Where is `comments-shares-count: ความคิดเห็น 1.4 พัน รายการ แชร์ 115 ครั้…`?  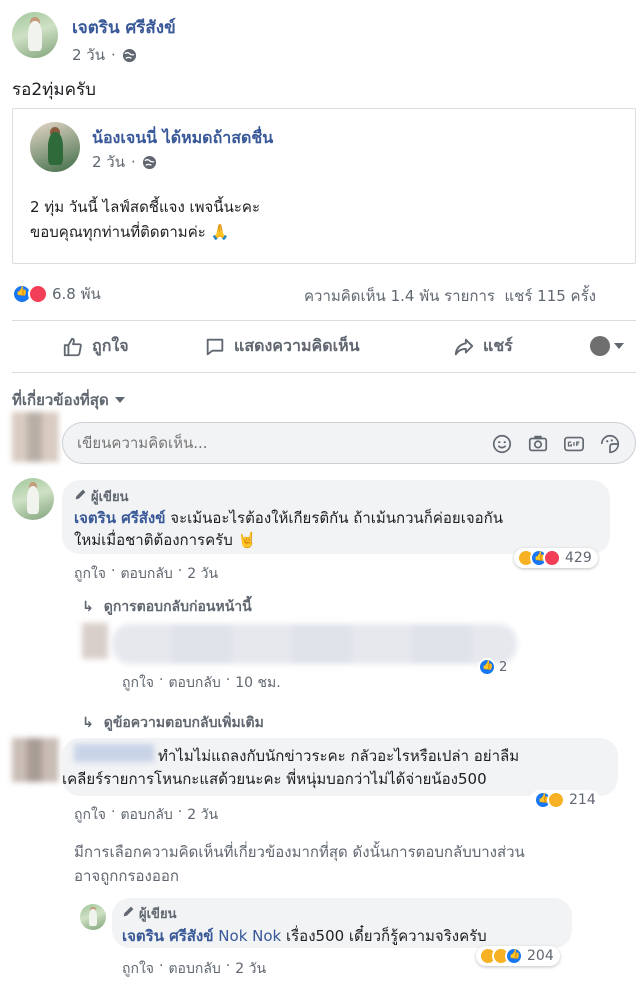
comments-shares-count: ความคิดเห็น 1.4 พัน รายการ แชร์ 115 ครั้… is located at coordinates (450, 296).